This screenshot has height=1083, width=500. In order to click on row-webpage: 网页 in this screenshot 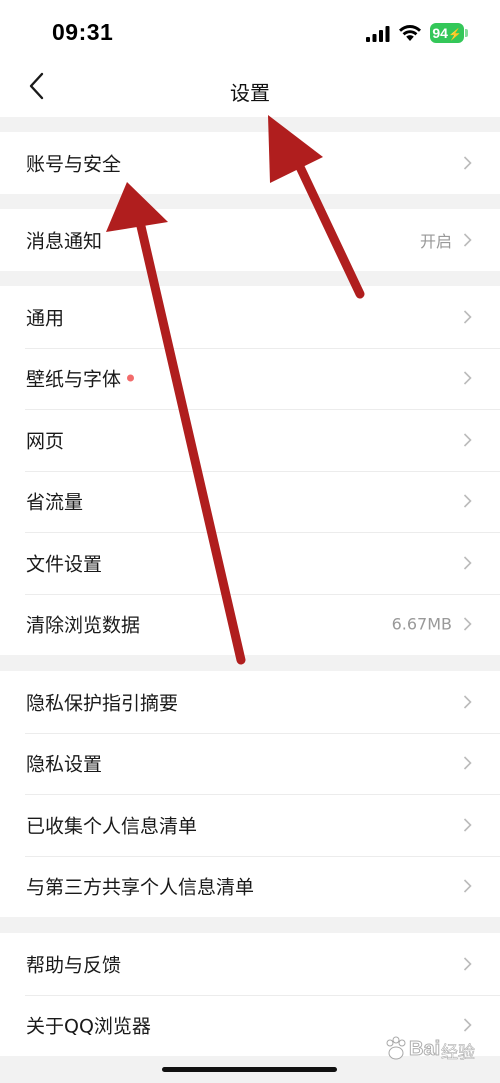, I will do `click(250, 440)`.